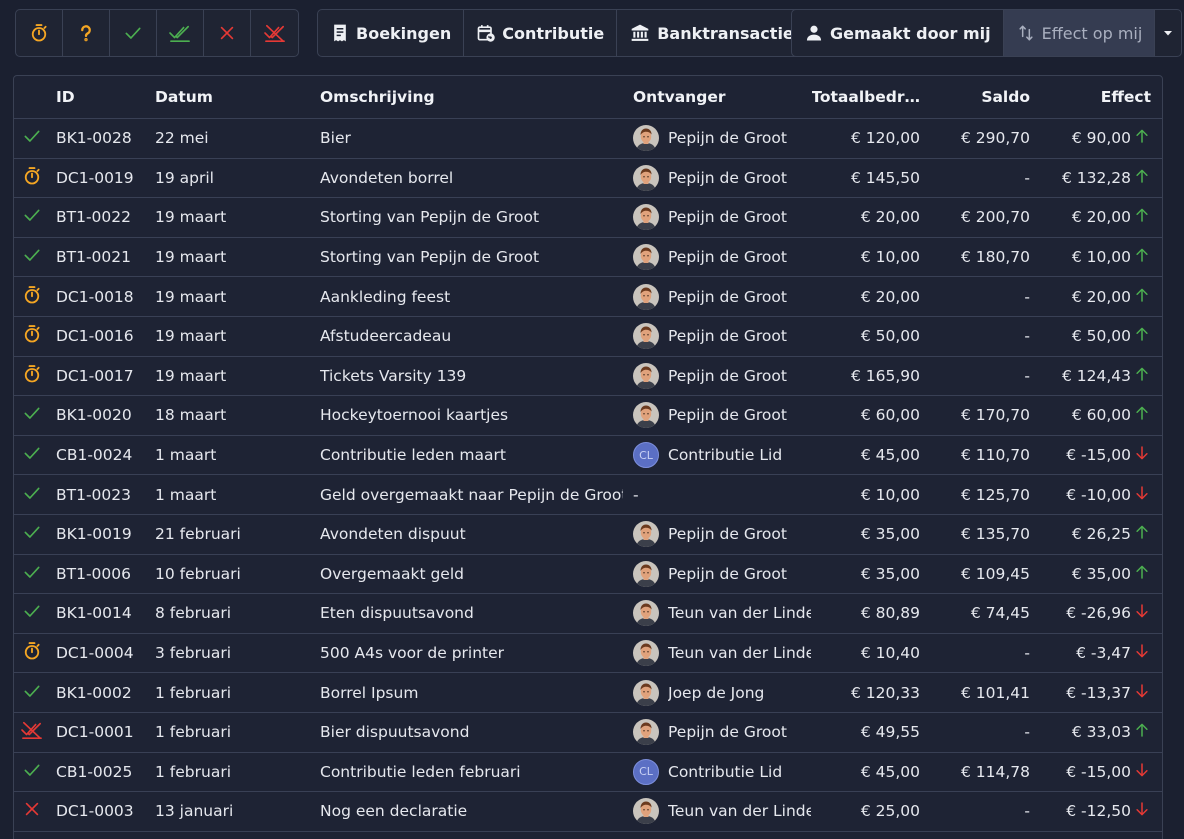 The width and height of the screenshot is (1184, 839). I want to click on owner-filter-group: Gemaakt door mij Effect op mij, so click(987, 33).